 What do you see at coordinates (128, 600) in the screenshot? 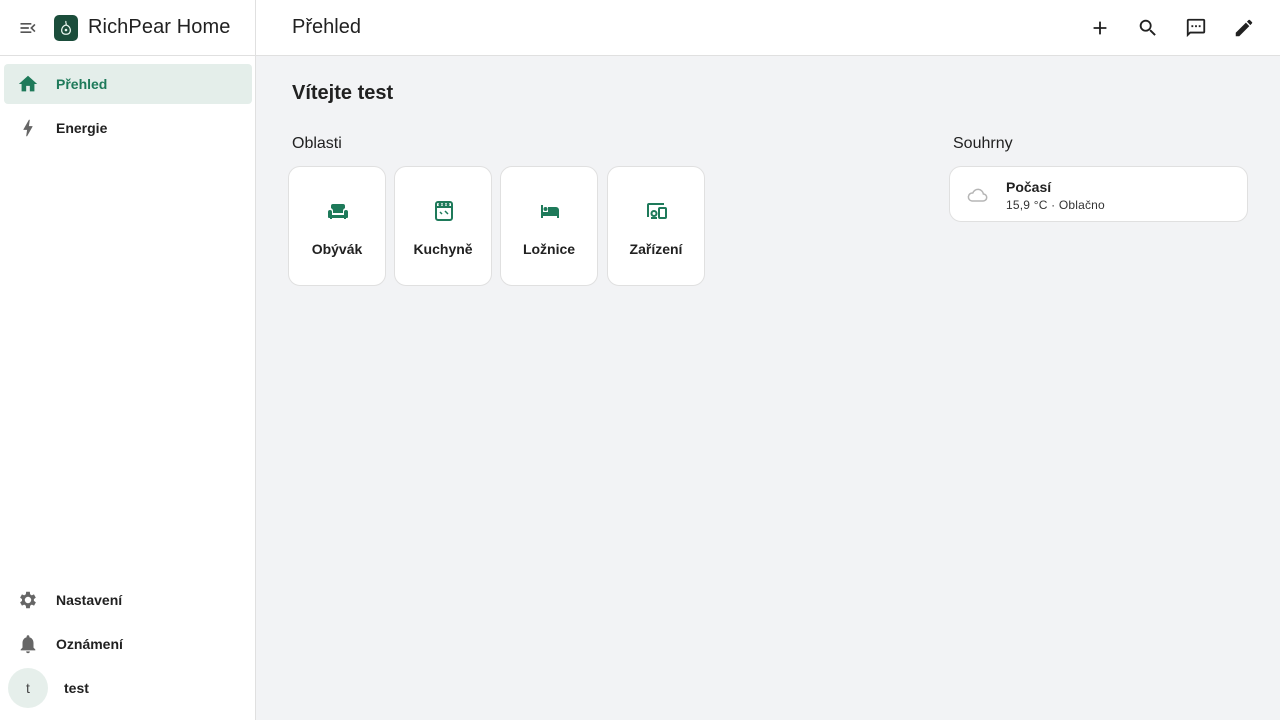
I see `sidebar-item-settings: Nastavení` at bounding box center [128, 600].